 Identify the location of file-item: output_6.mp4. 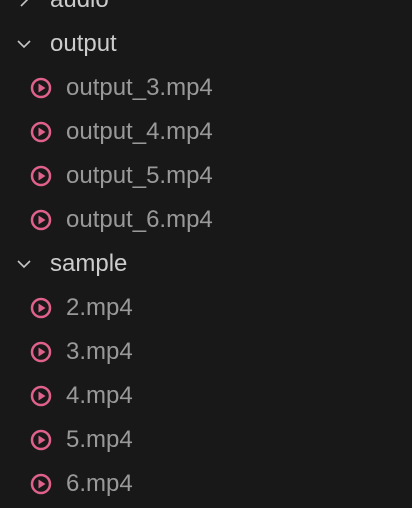
(206, 220).